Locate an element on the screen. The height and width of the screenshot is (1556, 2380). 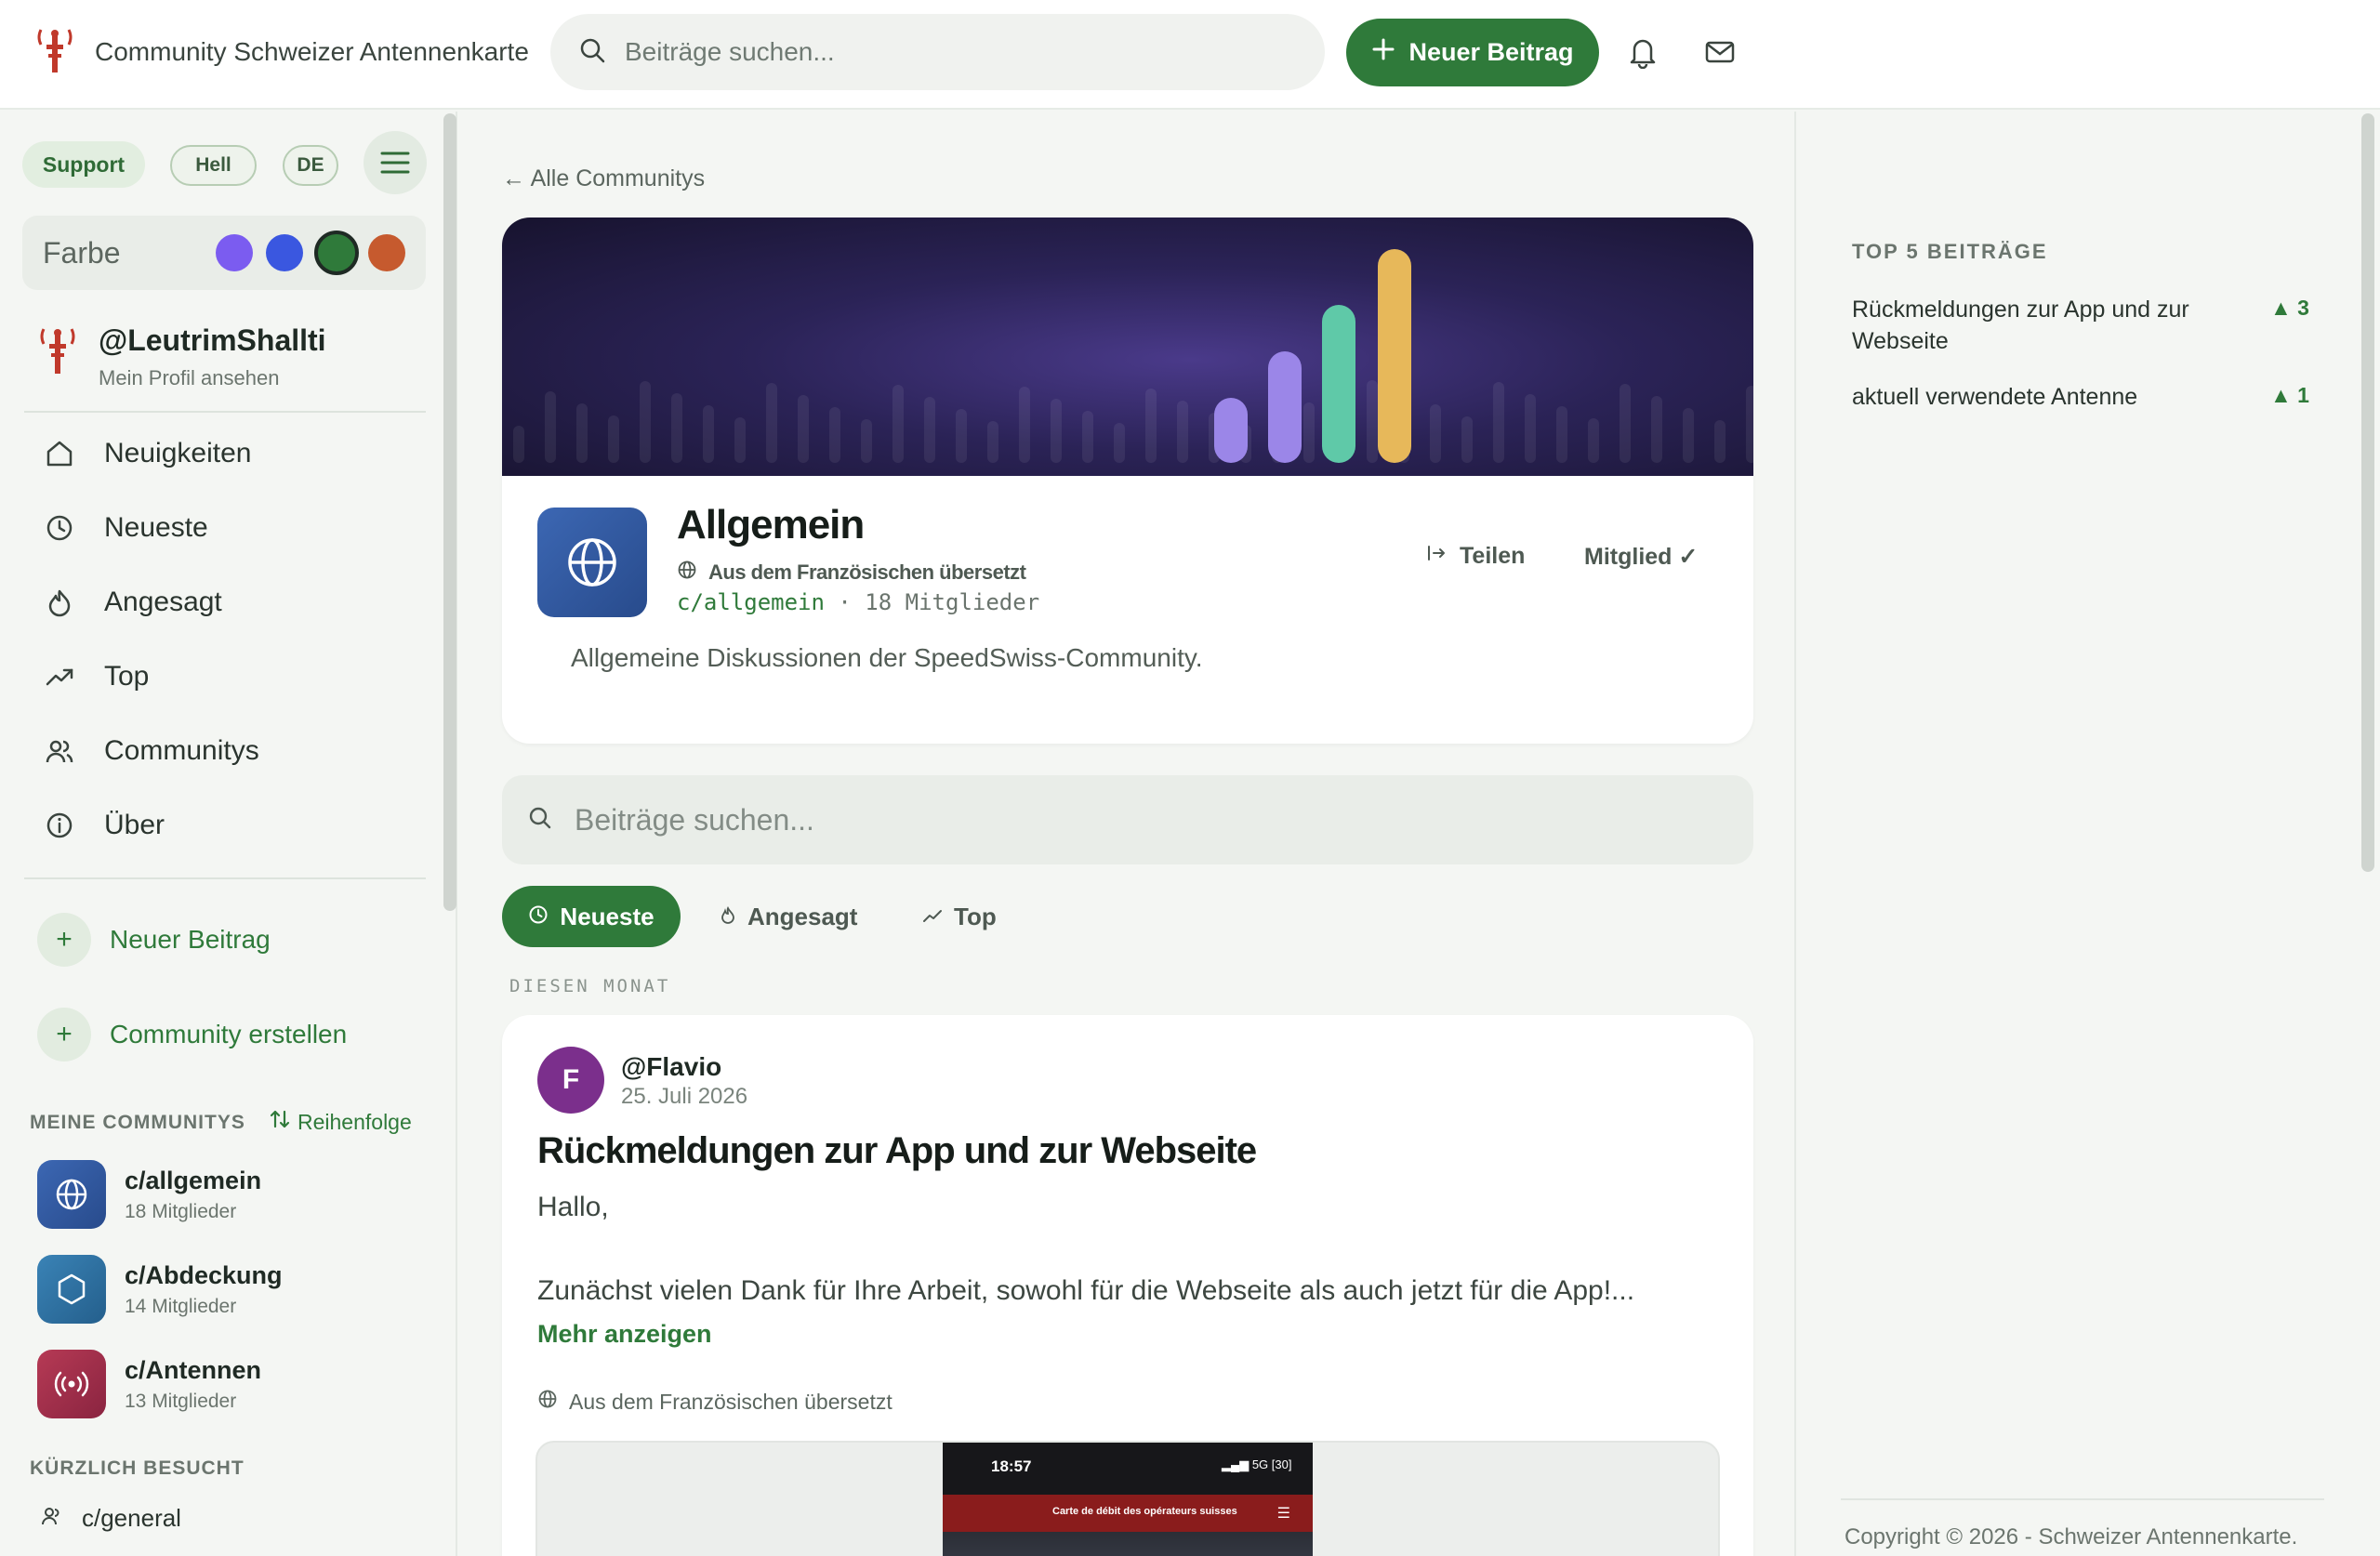
nav-item-ueber: Über is located at coordinates (104, 825).